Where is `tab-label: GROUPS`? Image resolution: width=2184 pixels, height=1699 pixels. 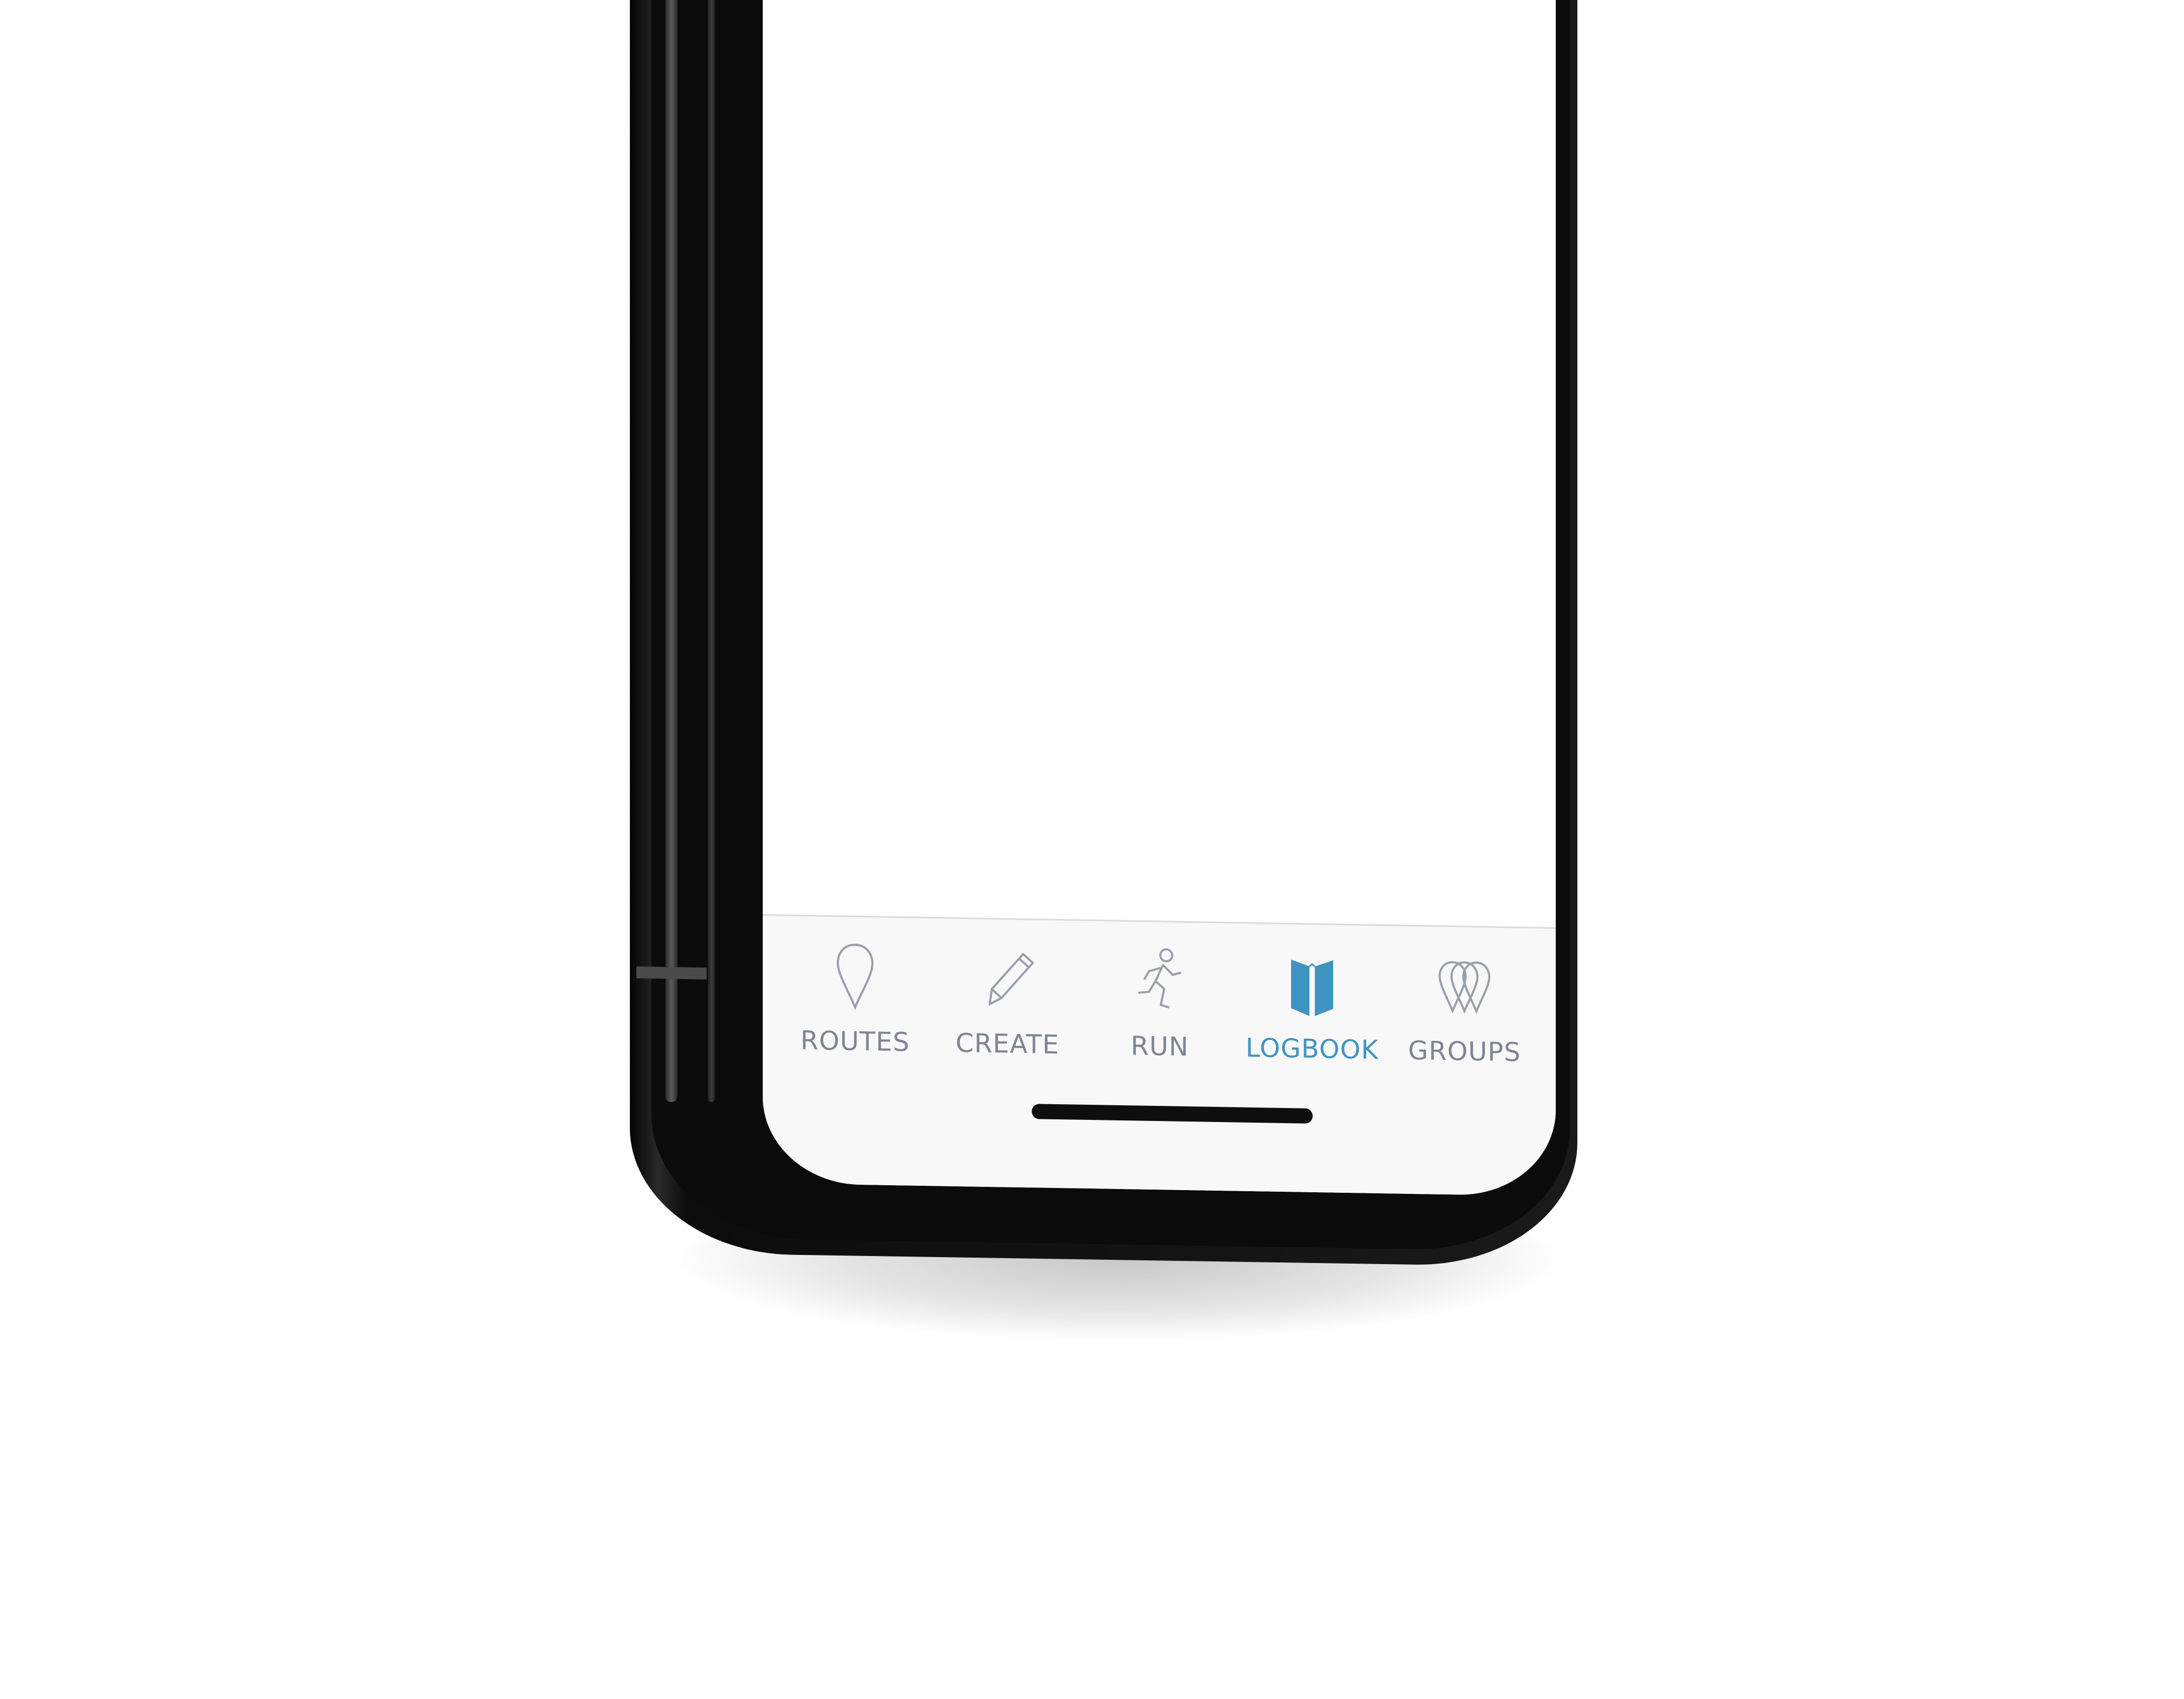 tab-label: GROUPS is located at coordinates (1464, 1051).